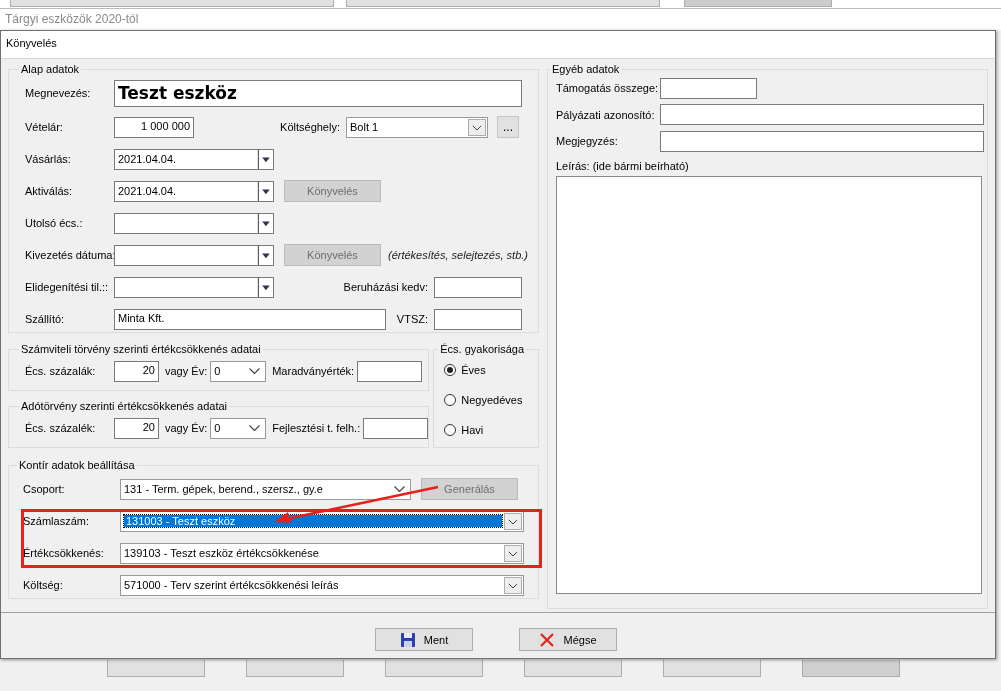 Image resolution: width=1001 pixels, height=691 pixels. I want to click on field-label: Aktiválás:, so click(49, 191).